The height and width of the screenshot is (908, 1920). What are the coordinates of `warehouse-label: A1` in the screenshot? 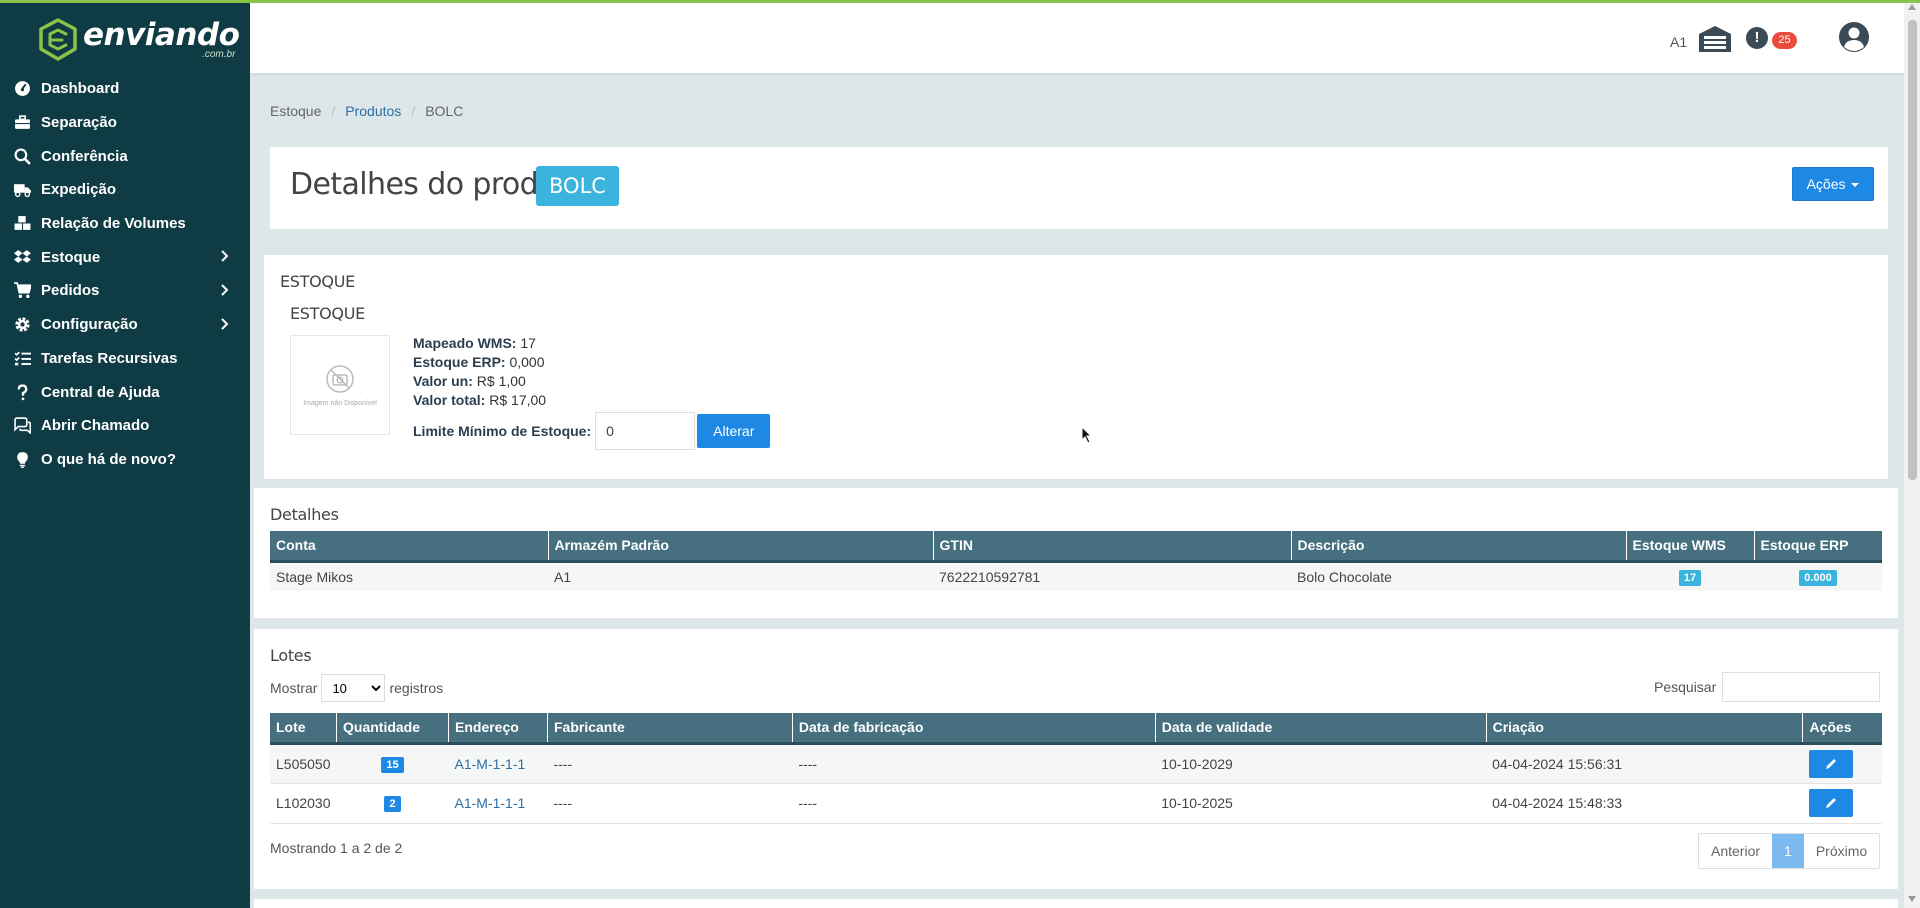 It's located at (1678, 42).